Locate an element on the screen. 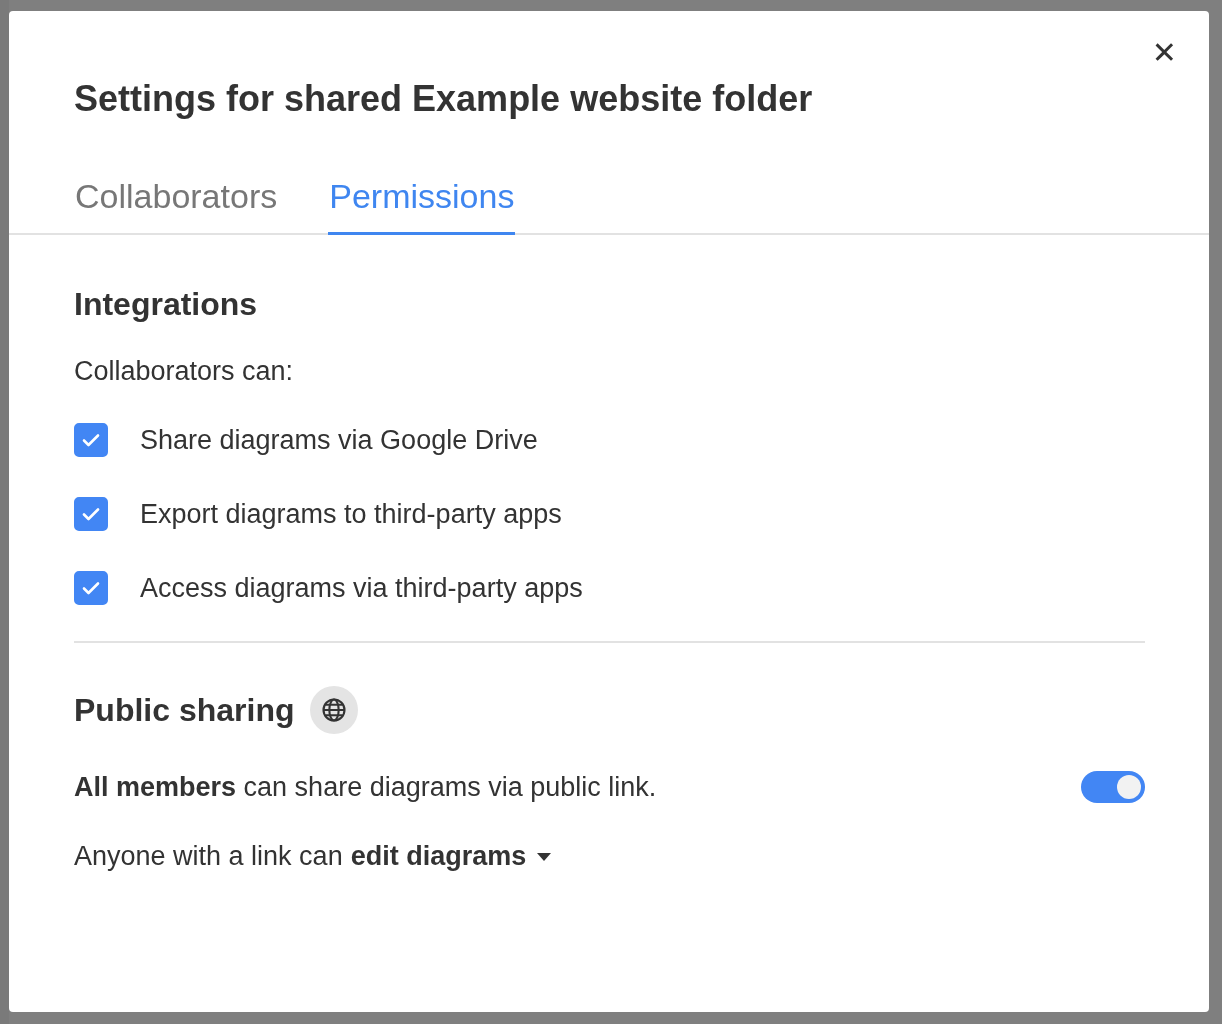 Image resolution: width=1222 pixels, height=1024 pixels. caret-icon is located at coordinates (544, 856).